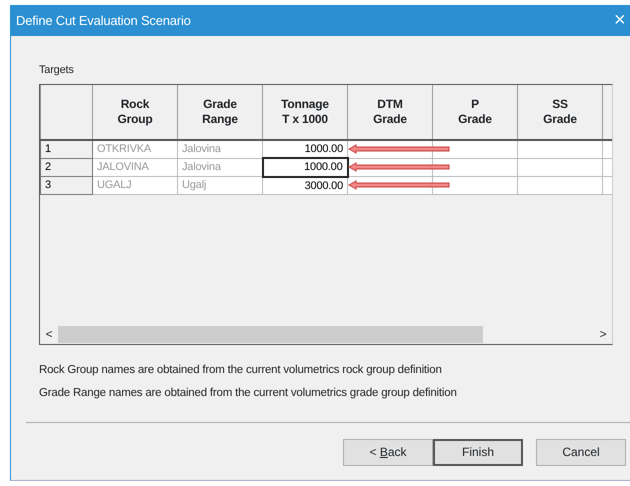  What do you see at coordinates (581, 452) in the screenshot?
I see `dialog-button: Cancel` at bounding box center [581, 452].